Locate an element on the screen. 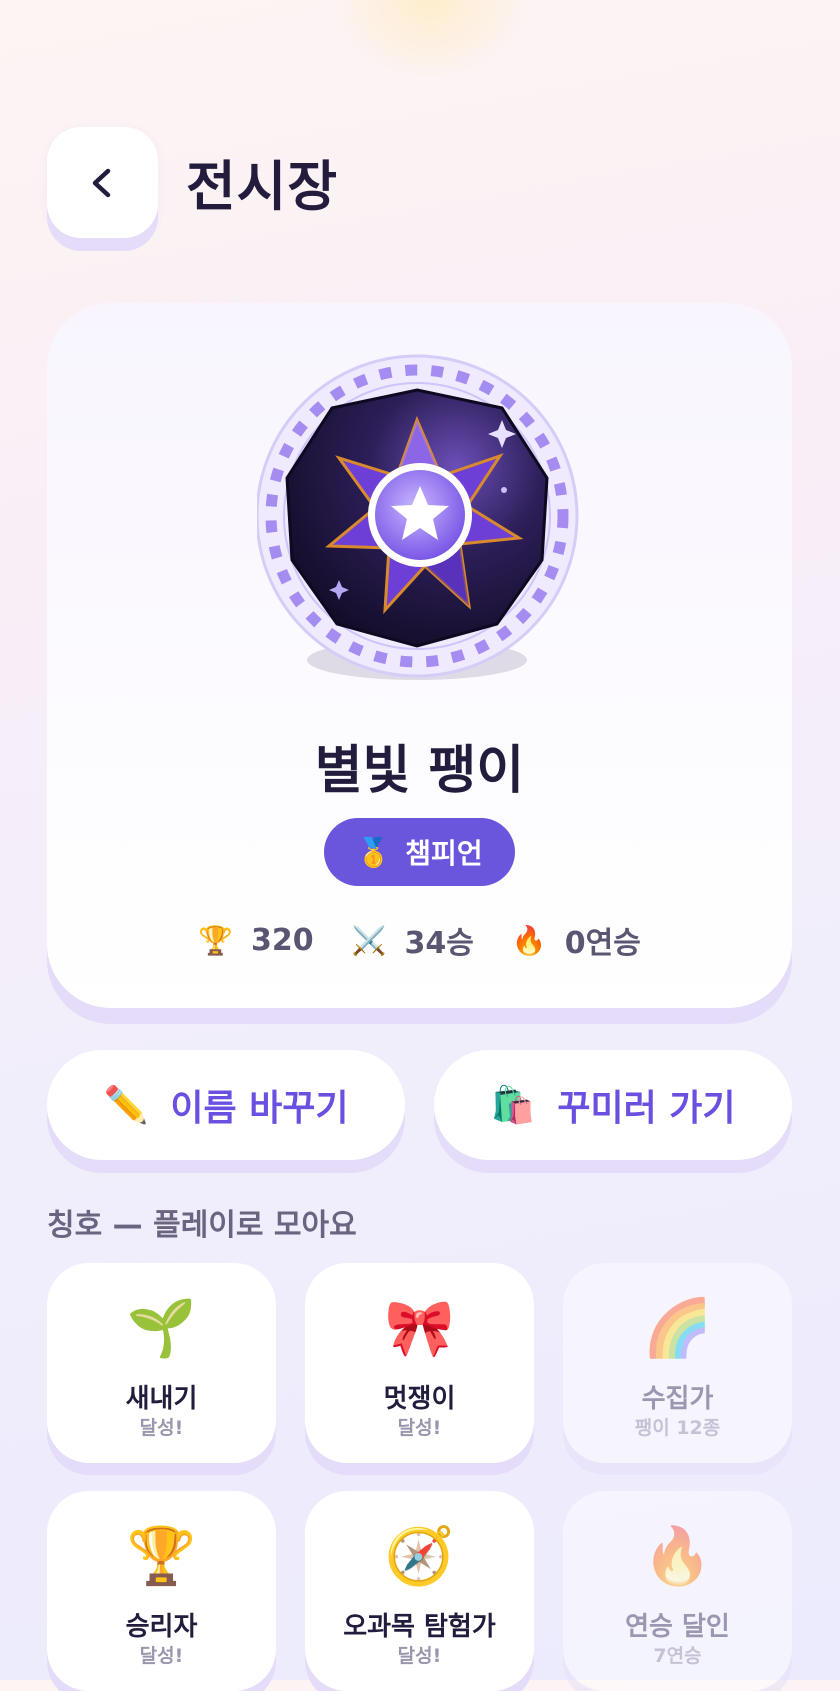 The width and height of the screenshot is (840, 1691). stat-value: 320 is located at coordinates (282, 940).